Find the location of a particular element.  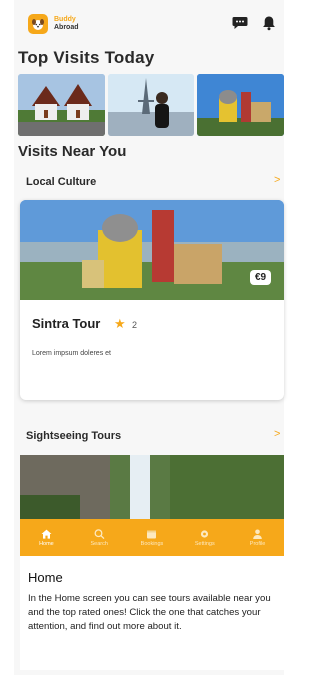

nav-item-home: Home is located at coordinates (46, 537).